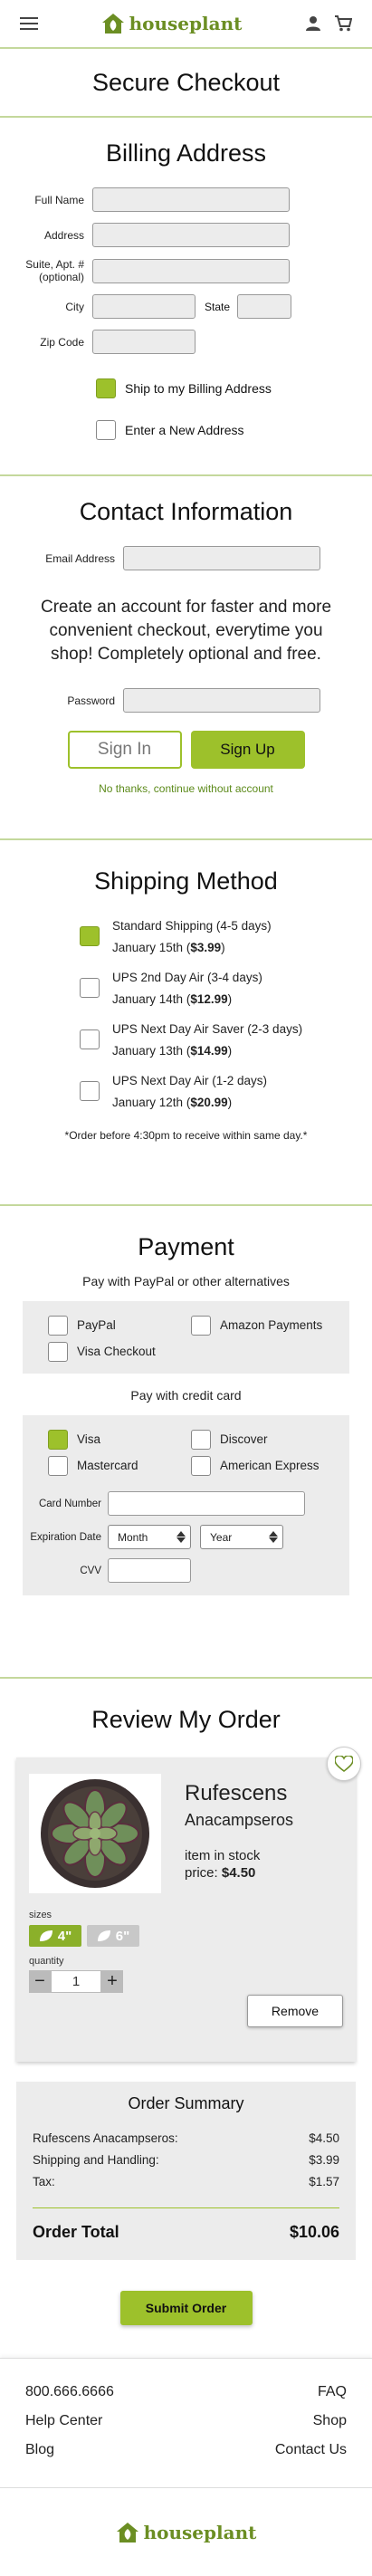 This screenshot has height=2576, width=372. I want to click on paypal-checkbox, so click(58, 1325).